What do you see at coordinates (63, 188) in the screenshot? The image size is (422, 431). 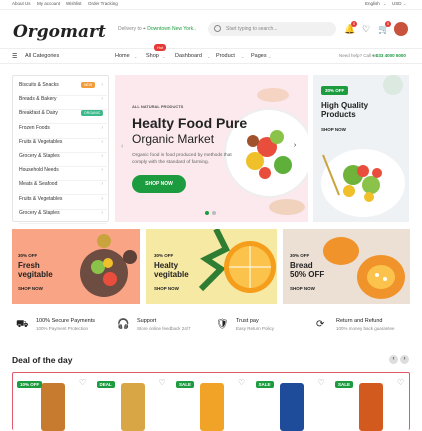 I see `sidebar-category-item: Meats & Seafood ›` at bounding box center [63, 188].